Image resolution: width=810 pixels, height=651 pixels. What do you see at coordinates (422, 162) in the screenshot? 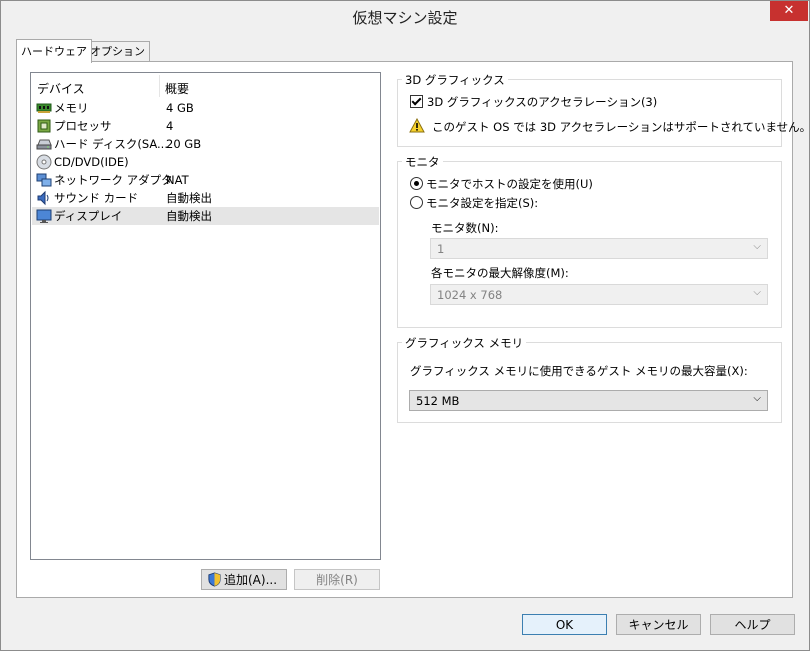
I see `monitor-group-title: モニタ` at bounding box center [422, 162].